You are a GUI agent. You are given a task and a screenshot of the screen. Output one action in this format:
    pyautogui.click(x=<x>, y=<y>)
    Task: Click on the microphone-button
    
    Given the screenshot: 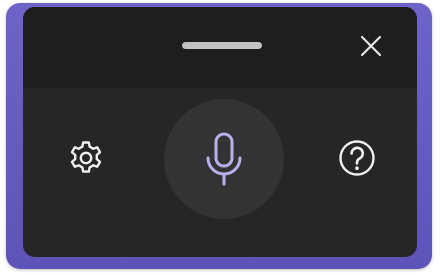 What is the action you would take?
    pyautogui.click(x=224, y=159)
    